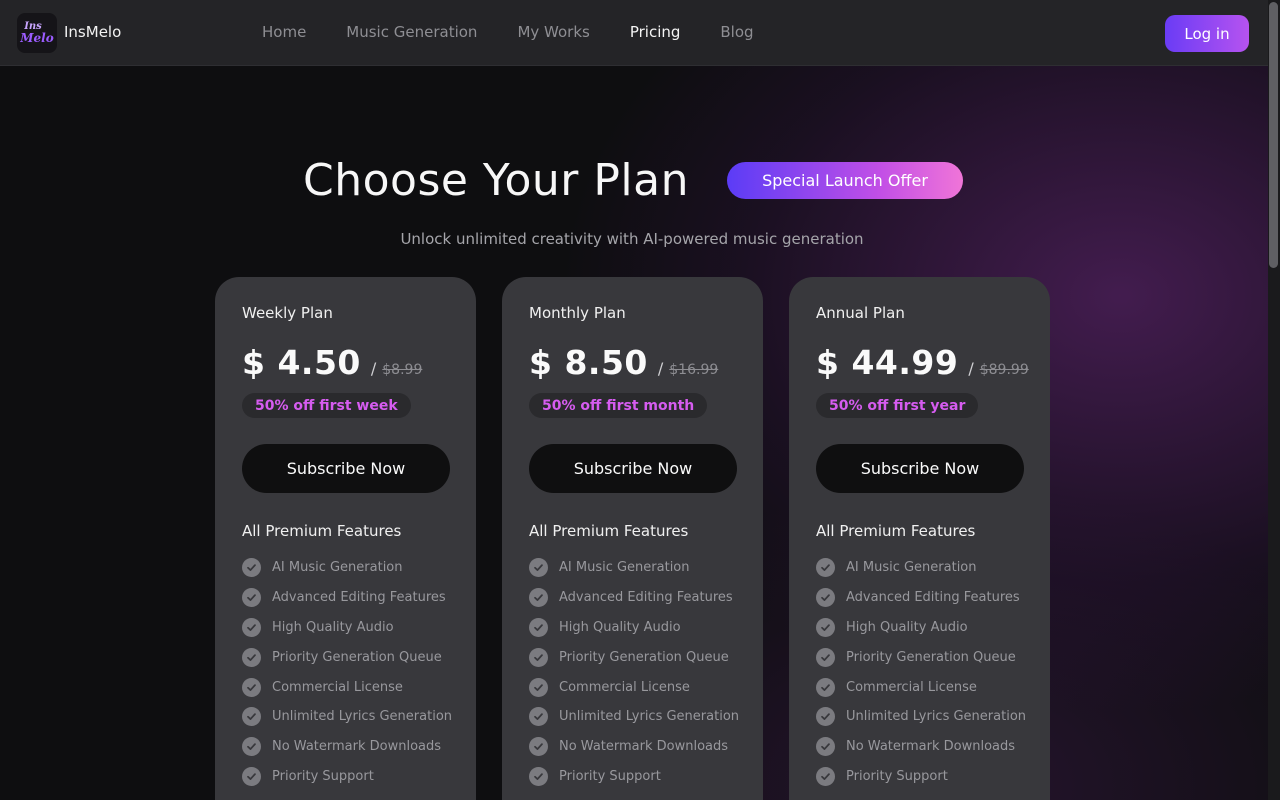  What do you see at coordinates (402, 370) in the screenshot?
I see `original-price: $8.99` at bounding box center [402, 370].